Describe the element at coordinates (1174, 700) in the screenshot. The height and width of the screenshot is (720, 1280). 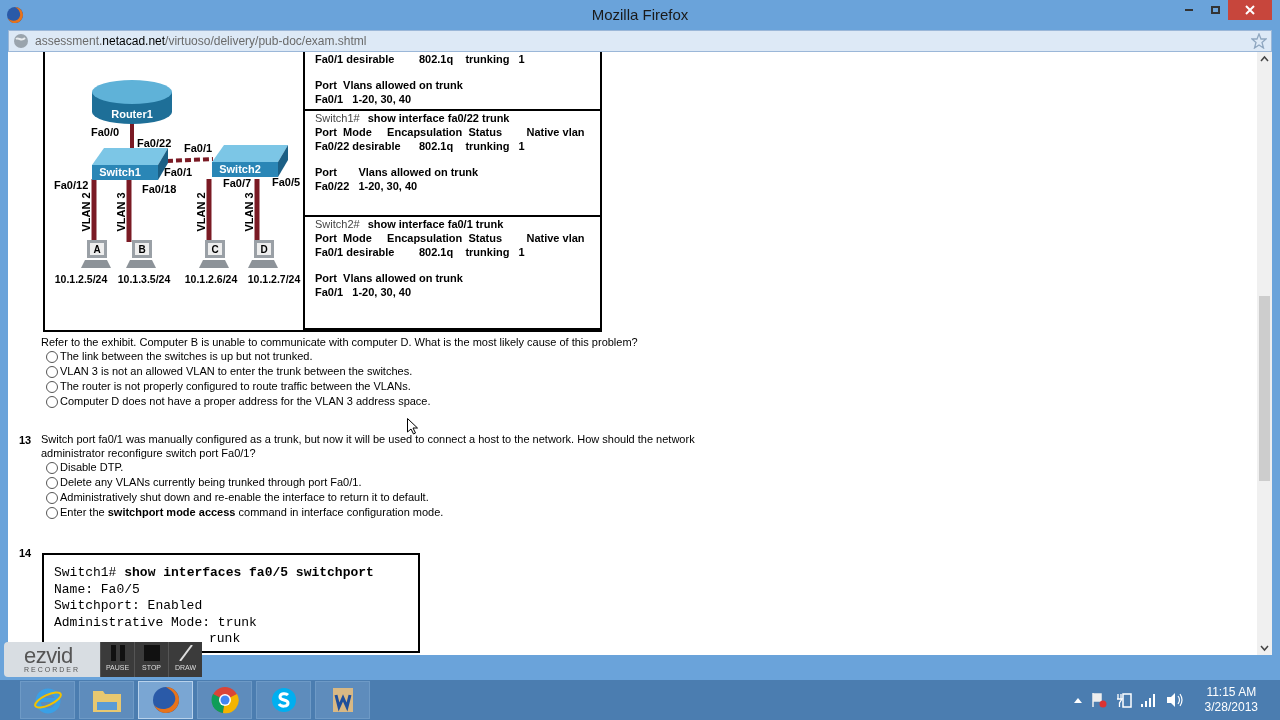
I see `speaker-icon` at that location.